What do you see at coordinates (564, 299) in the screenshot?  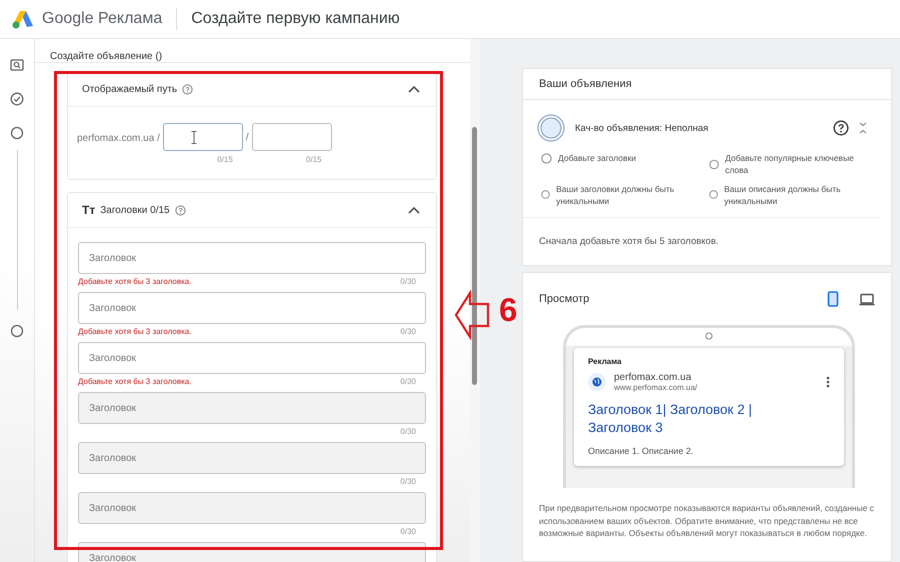 I see `card-title: Просмотр` at bounding box center [564, 299].